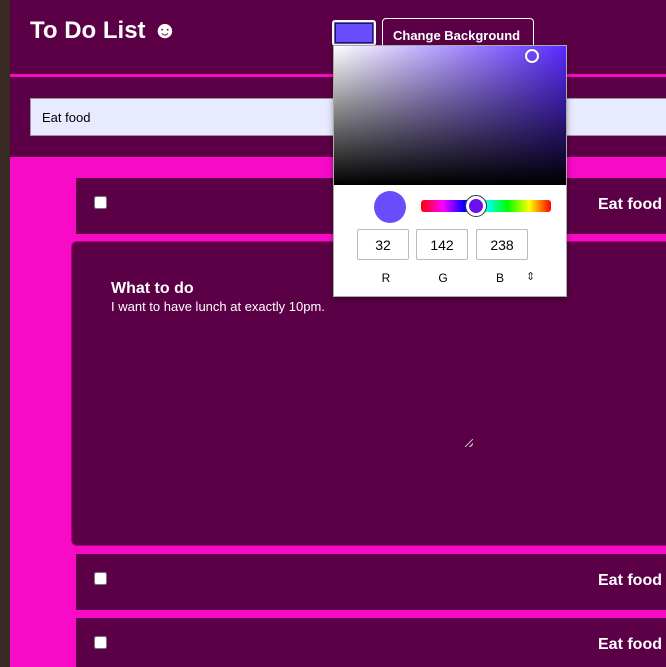  I want to click on detail-heading: What to do, so click(152, 288).